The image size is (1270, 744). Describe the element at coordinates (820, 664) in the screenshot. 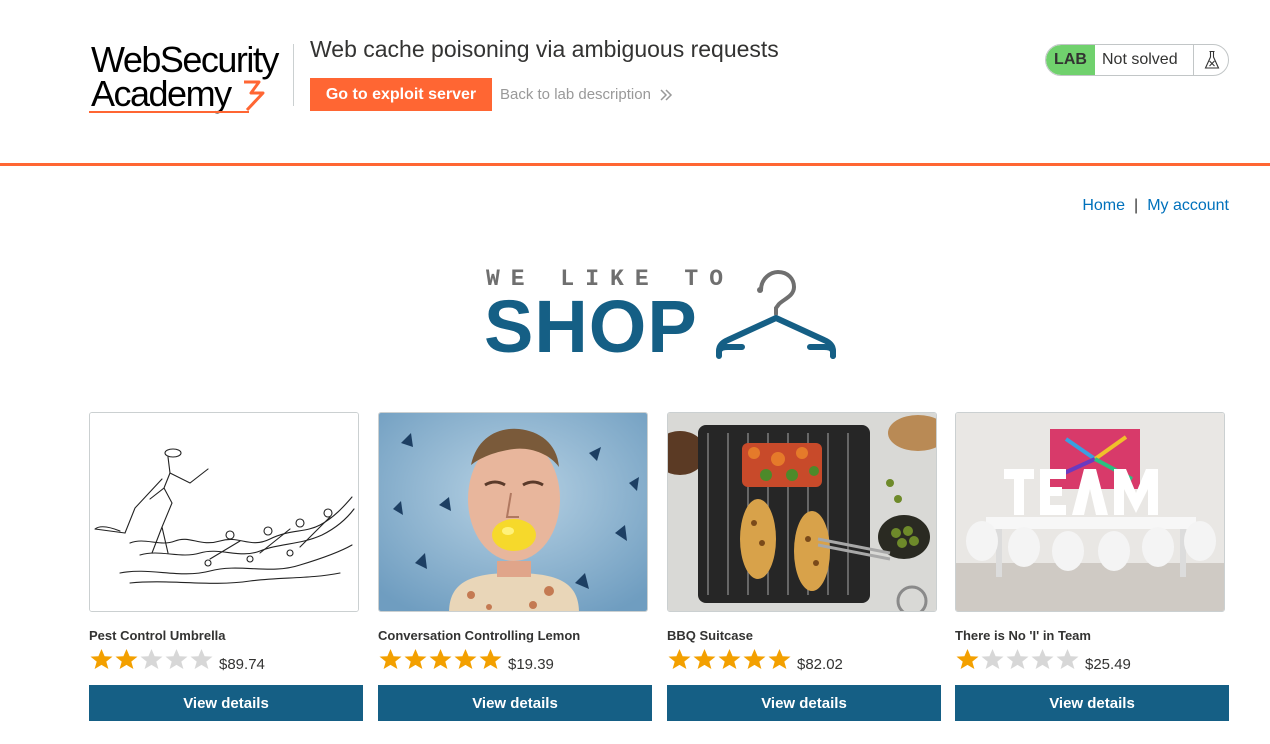

I see `product-price: $82.02` at that location.